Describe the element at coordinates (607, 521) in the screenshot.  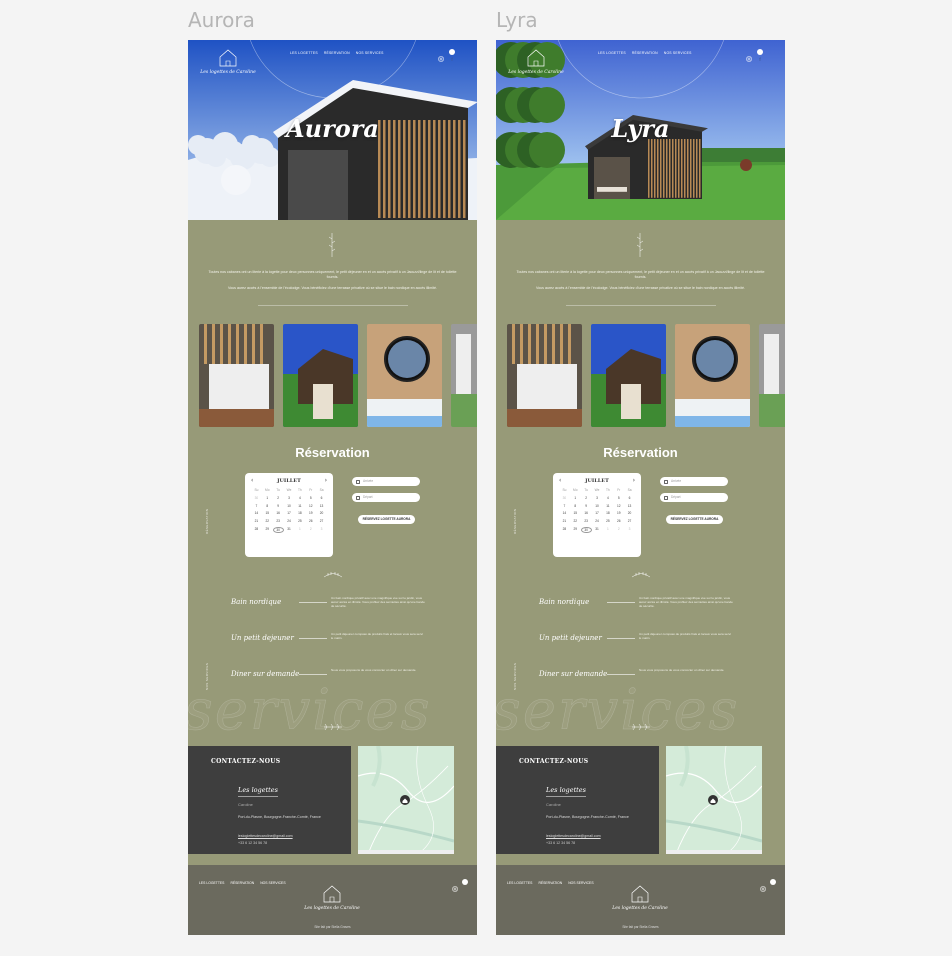
I see `calendar-day: 25` at that location.